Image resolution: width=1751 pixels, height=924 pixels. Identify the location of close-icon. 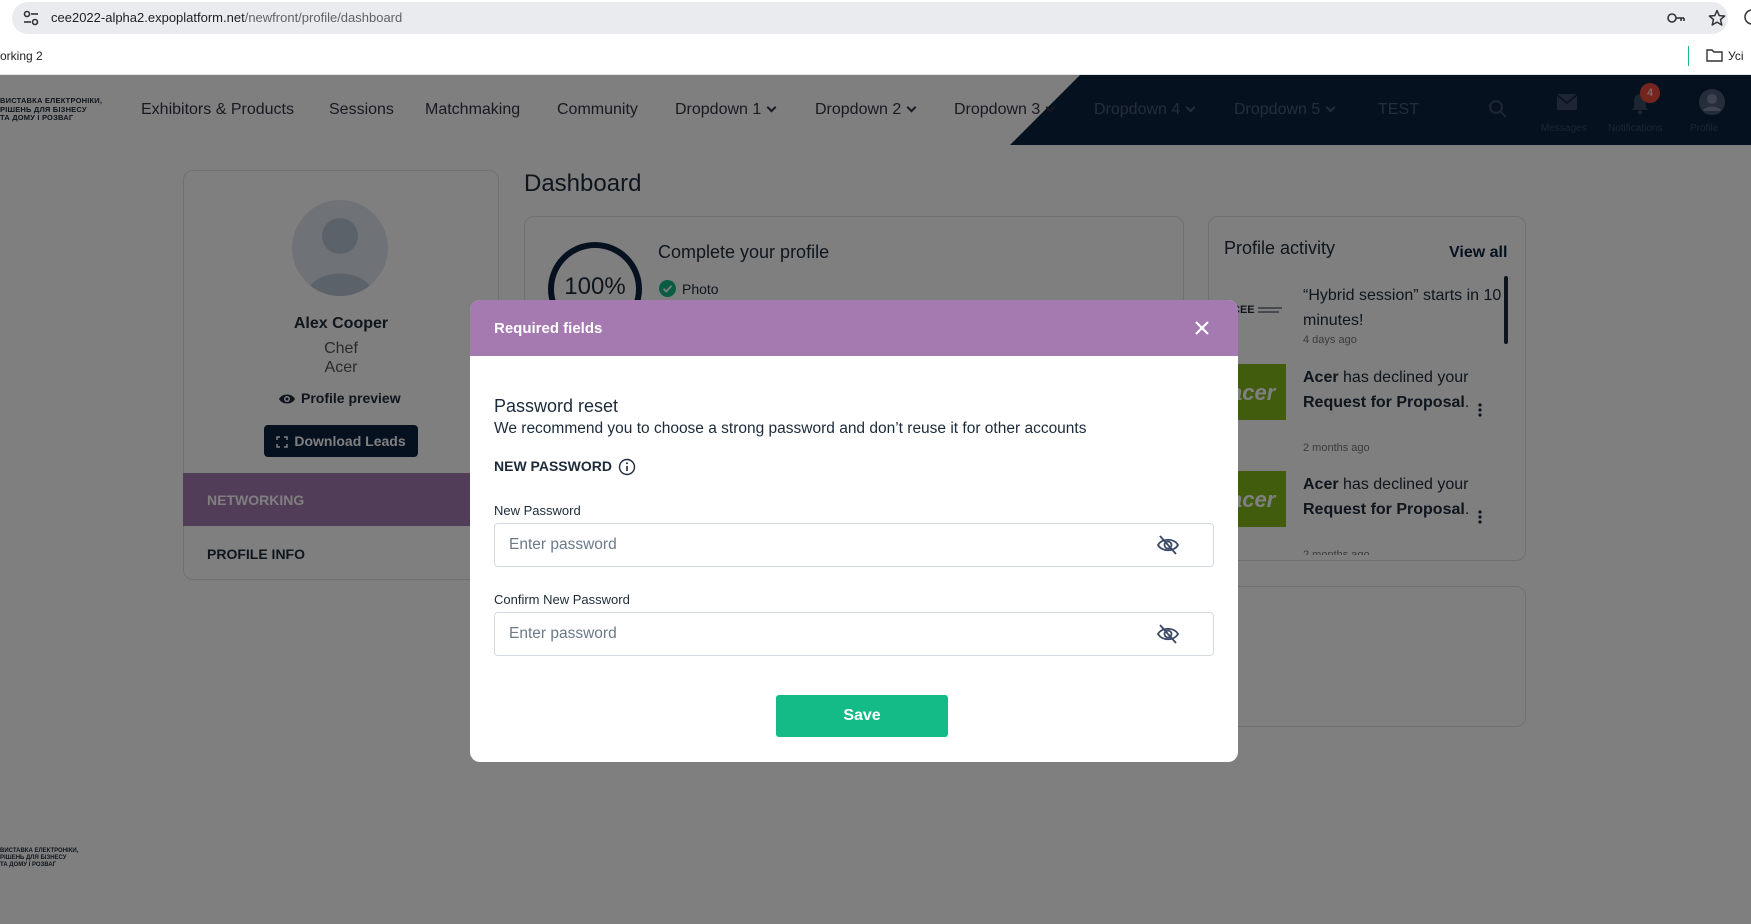
(1202, 328).